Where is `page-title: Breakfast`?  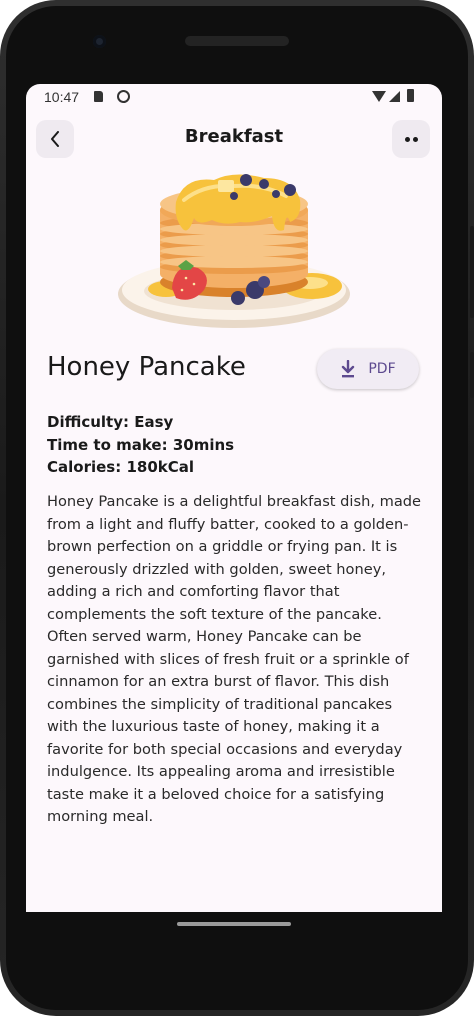
page-title: Breakfast is located at coordinates (234, 136).